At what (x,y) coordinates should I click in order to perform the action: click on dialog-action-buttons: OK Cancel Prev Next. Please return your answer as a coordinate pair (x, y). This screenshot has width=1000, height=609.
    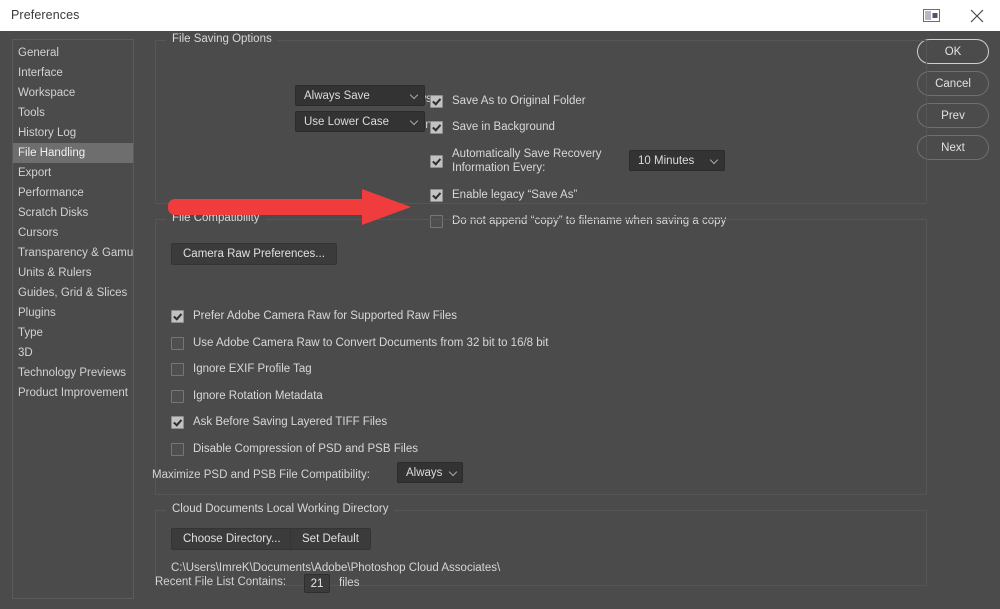
    Looking at the image, I should click on (953, 99).